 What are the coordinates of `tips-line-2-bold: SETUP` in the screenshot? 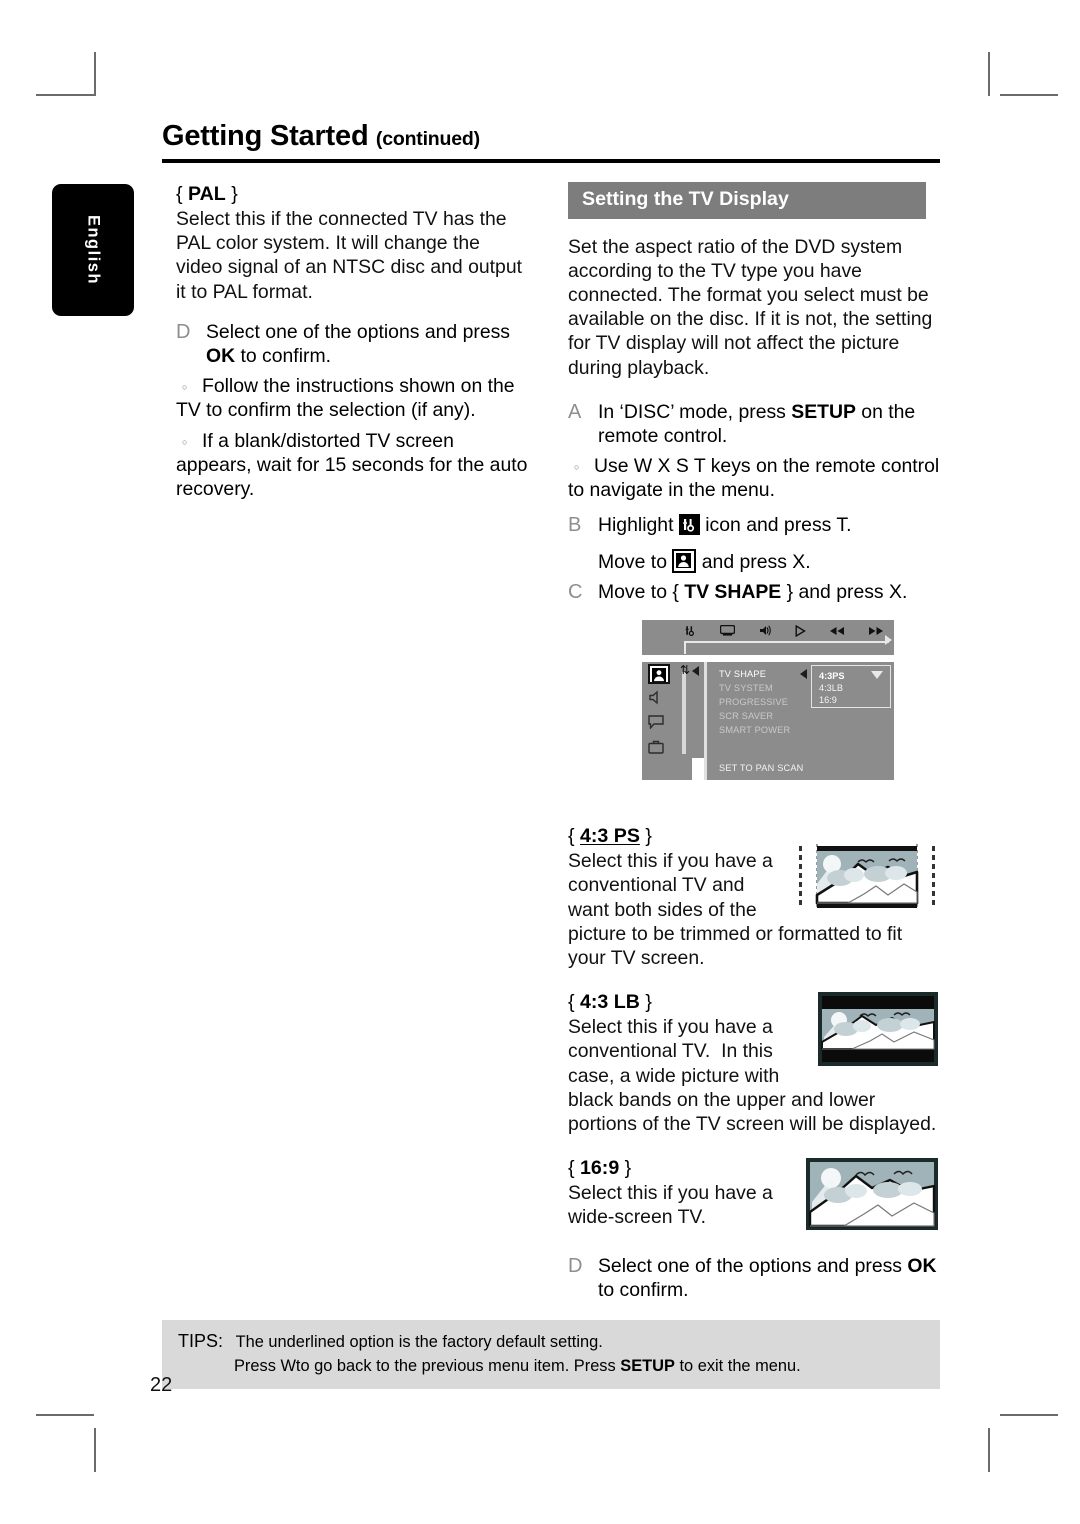 It's located at (647, 1366).